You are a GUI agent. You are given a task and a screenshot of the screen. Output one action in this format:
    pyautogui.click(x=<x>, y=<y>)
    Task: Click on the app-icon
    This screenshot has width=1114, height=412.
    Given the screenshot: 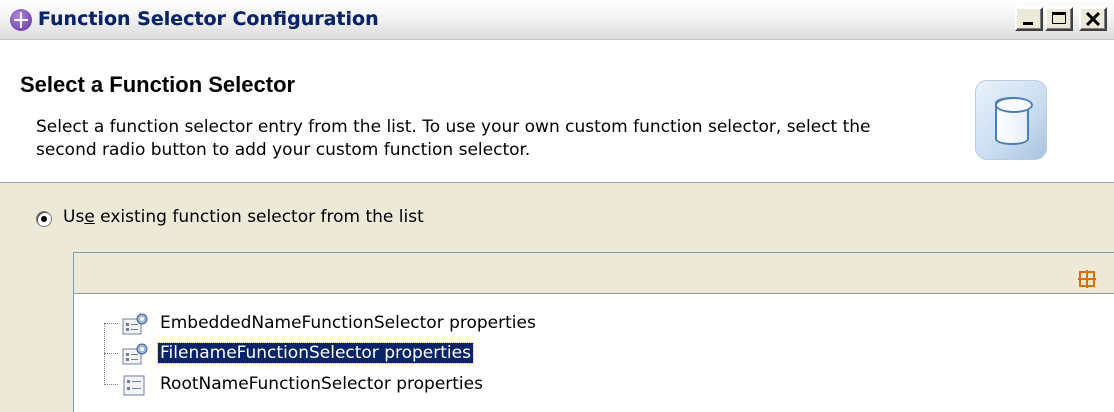 What is the action you would take?
    pyautogui.click(x=21, y=20)
    